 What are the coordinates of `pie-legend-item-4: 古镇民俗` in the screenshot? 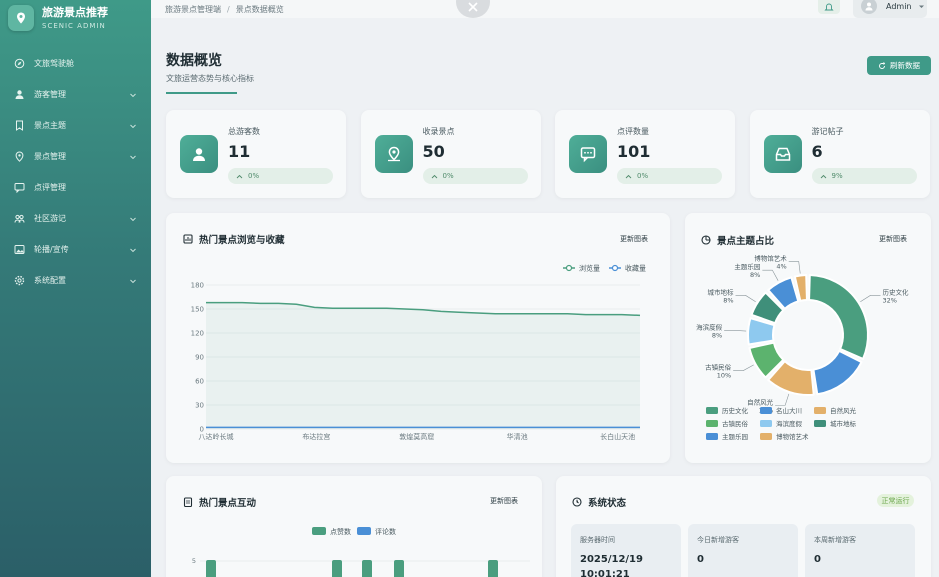 It's located at (727, 423).